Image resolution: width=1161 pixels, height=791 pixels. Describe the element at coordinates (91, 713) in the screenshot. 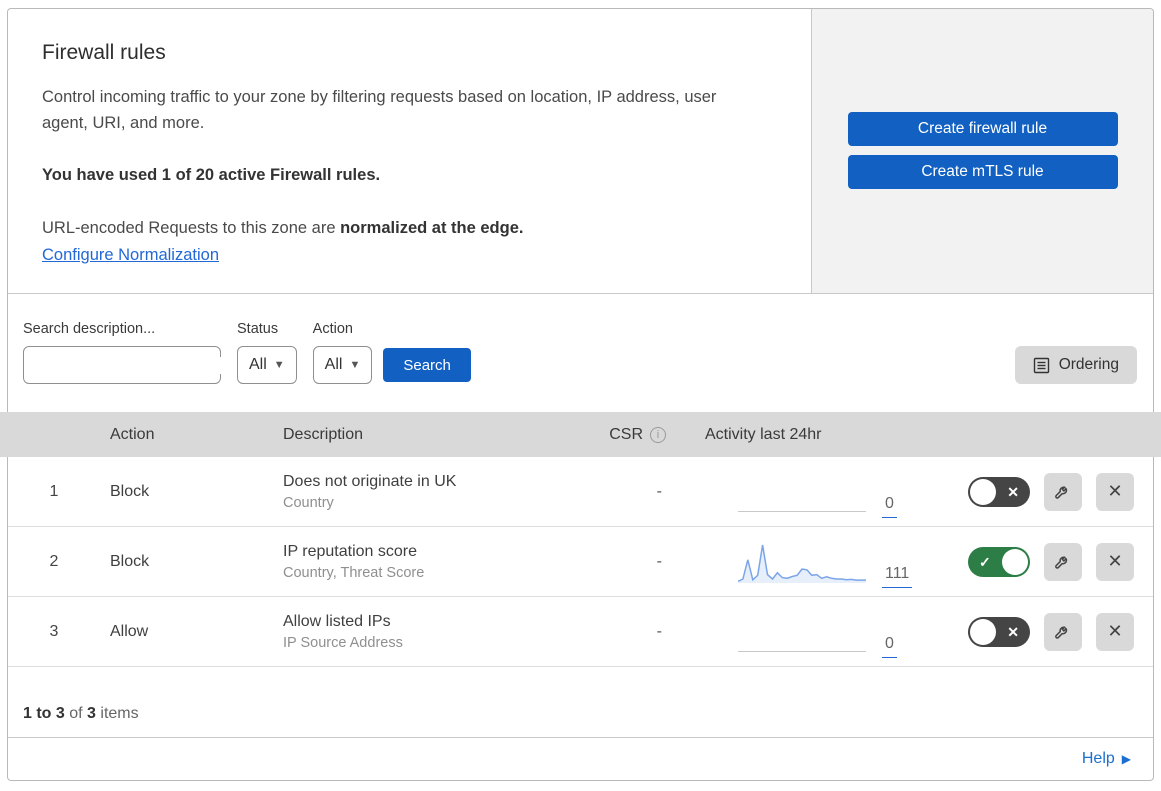

I see `items-total: 3` at that location.